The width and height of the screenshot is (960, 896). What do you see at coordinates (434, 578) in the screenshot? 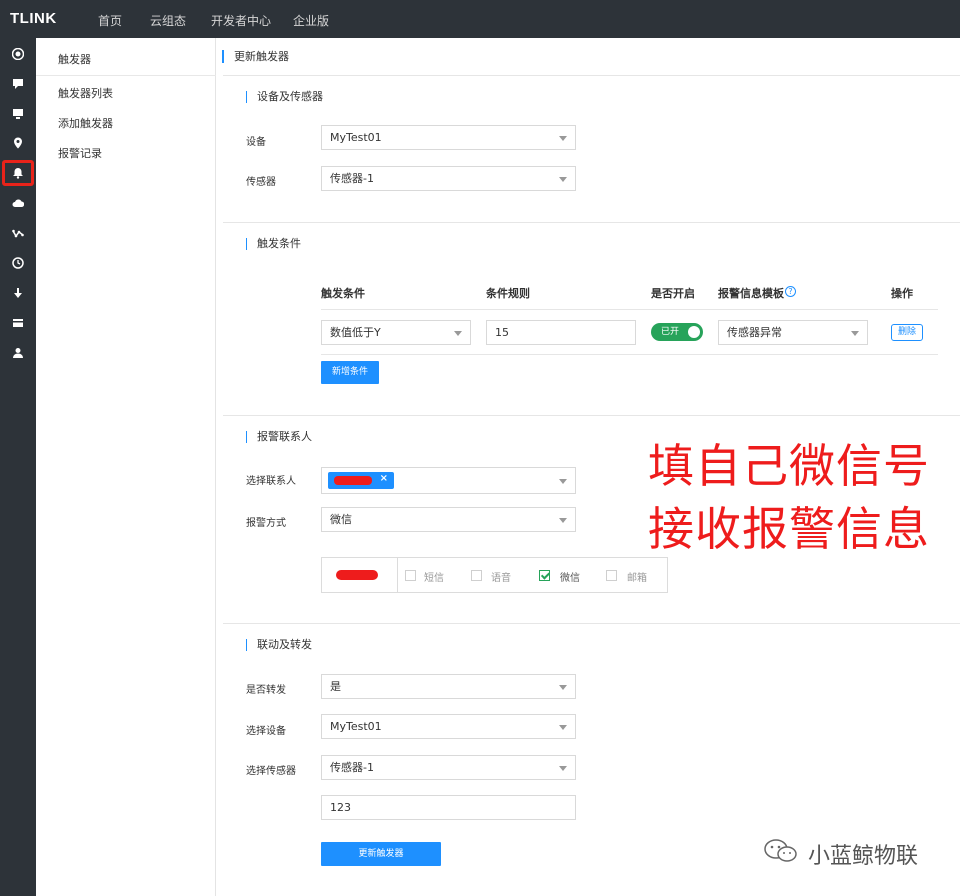
I see `sms-label: 短信` at bounding box center [434, 578].